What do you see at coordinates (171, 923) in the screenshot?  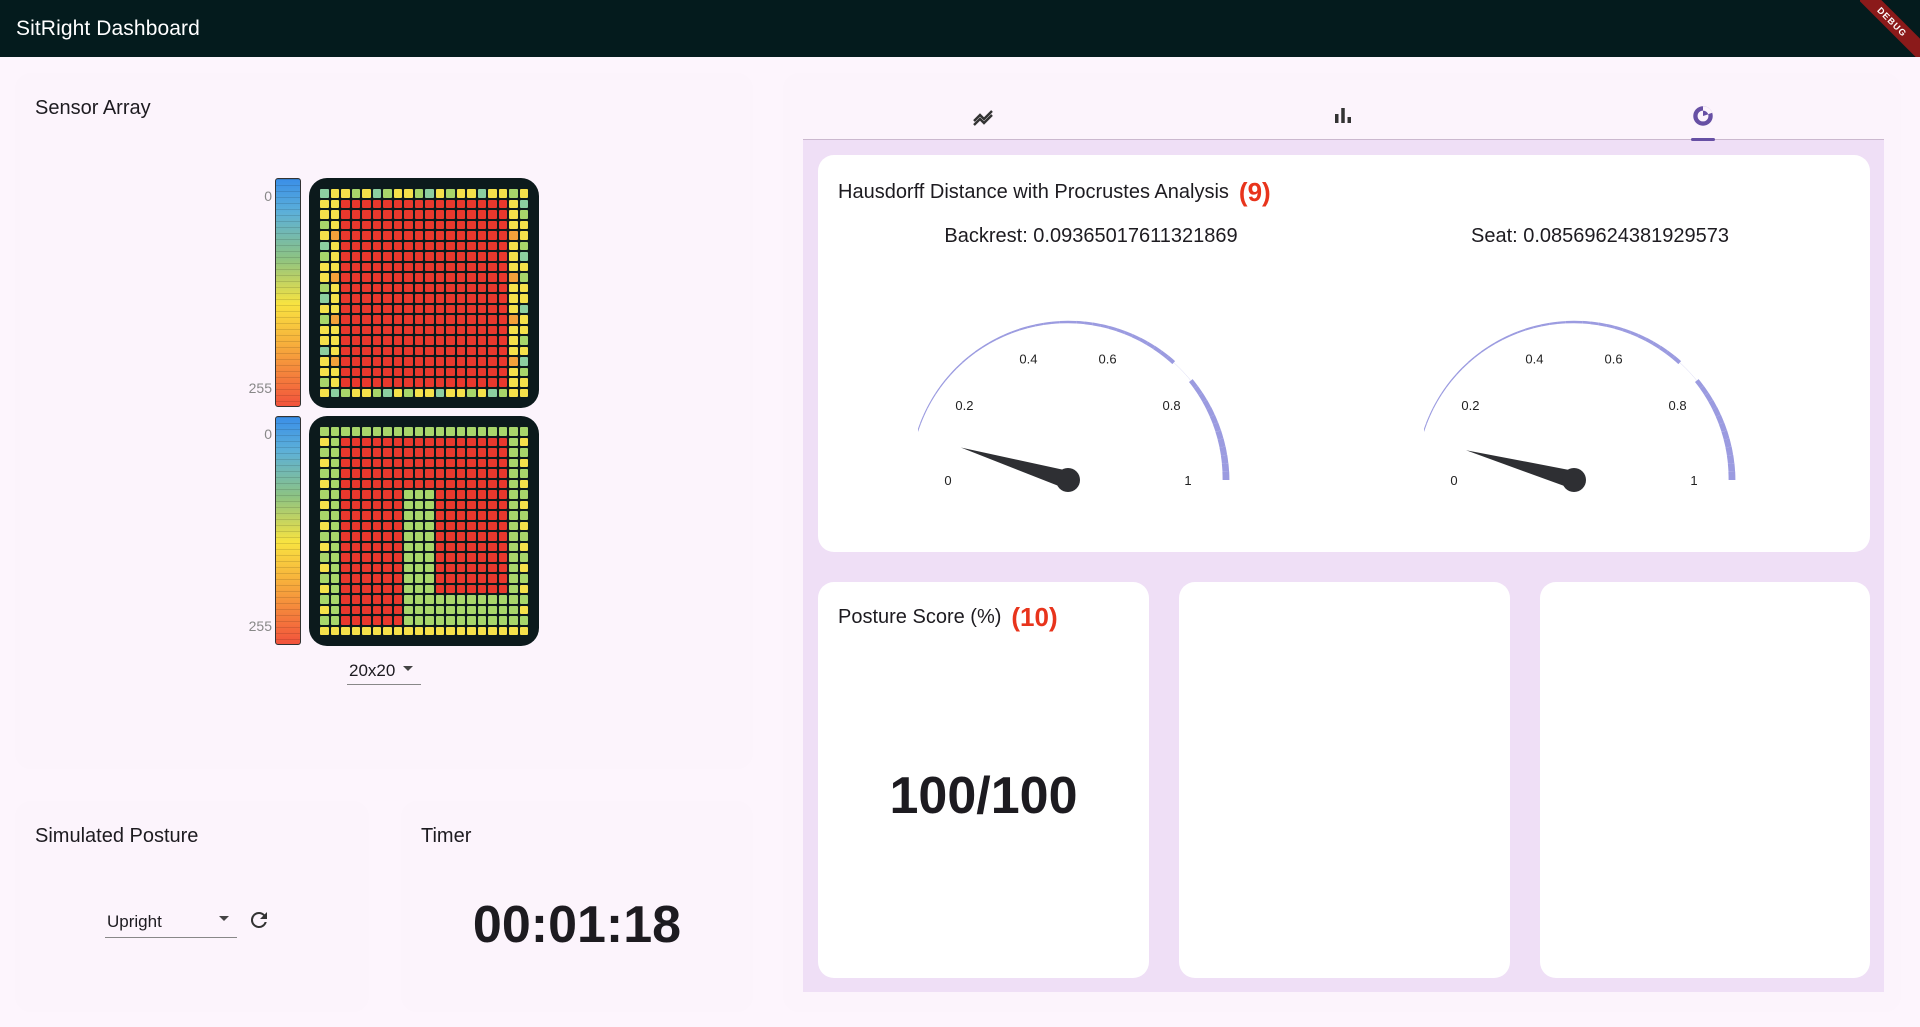 I see `posture-dropdown: Upright` at bounding box center [171, 923].